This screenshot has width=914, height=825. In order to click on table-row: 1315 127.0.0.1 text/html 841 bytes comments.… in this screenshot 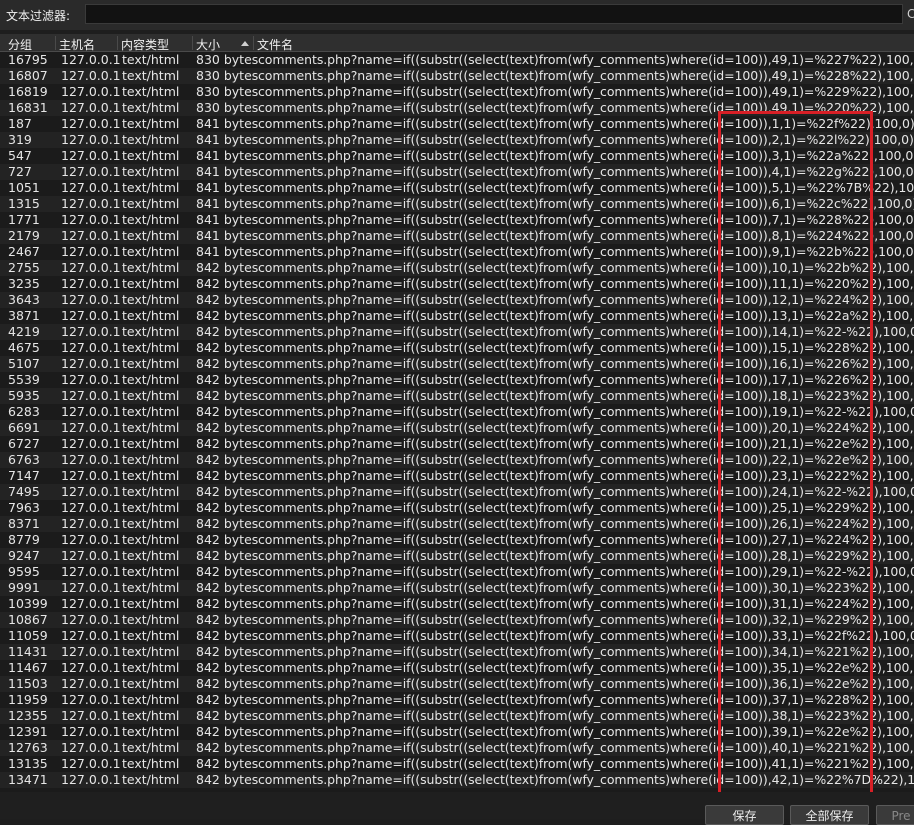, I will do `click(457, 204)`.